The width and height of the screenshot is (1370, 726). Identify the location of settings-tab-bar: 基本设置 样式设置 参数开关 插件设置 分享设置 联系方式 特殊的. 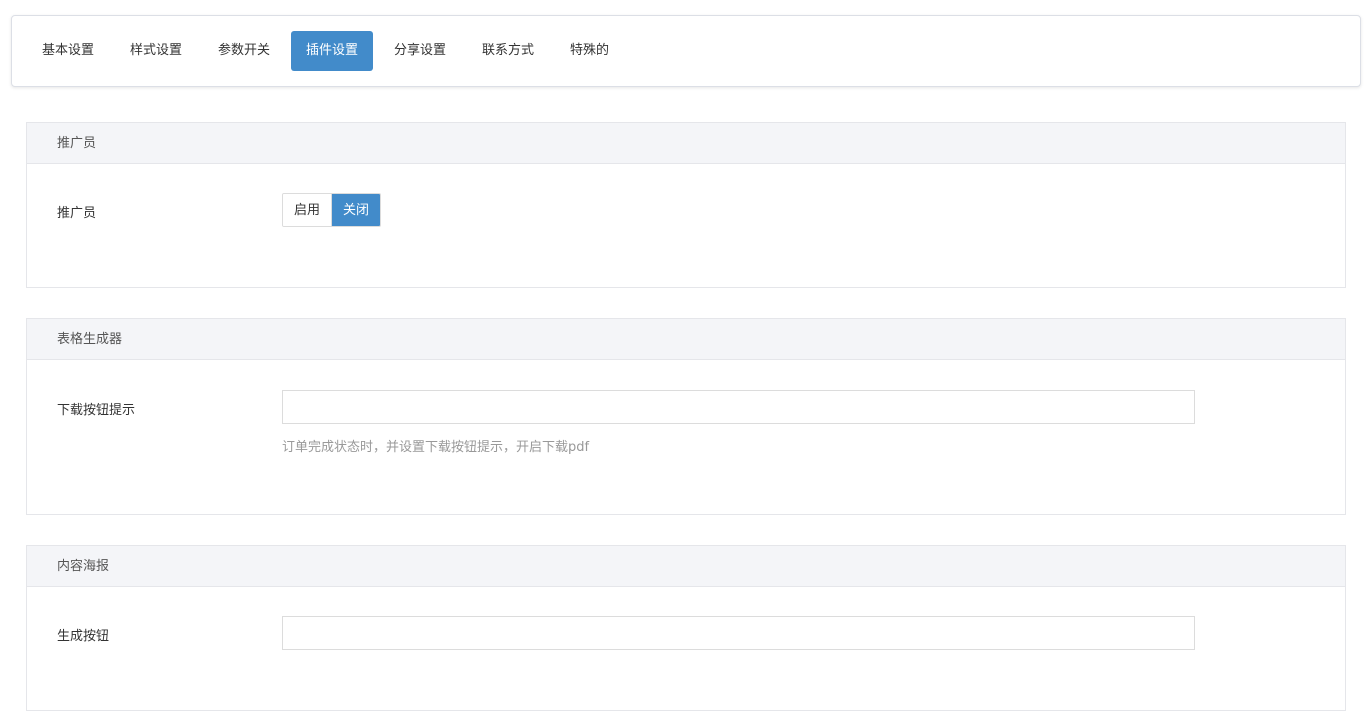
(686, 51).